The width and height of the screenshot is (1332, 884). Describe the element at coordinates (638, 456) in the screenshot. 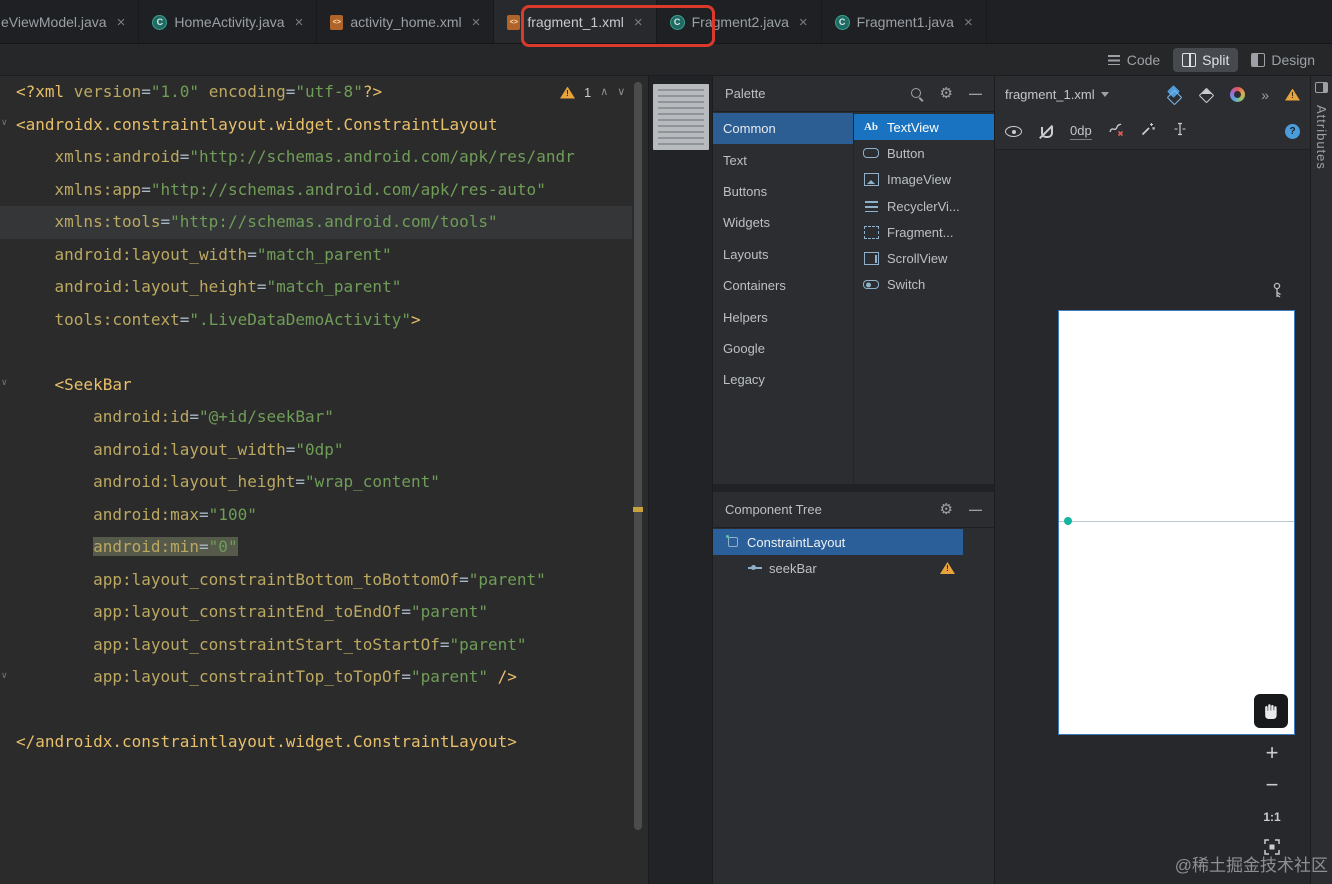

I see `scrollbar-thumb` at that location.